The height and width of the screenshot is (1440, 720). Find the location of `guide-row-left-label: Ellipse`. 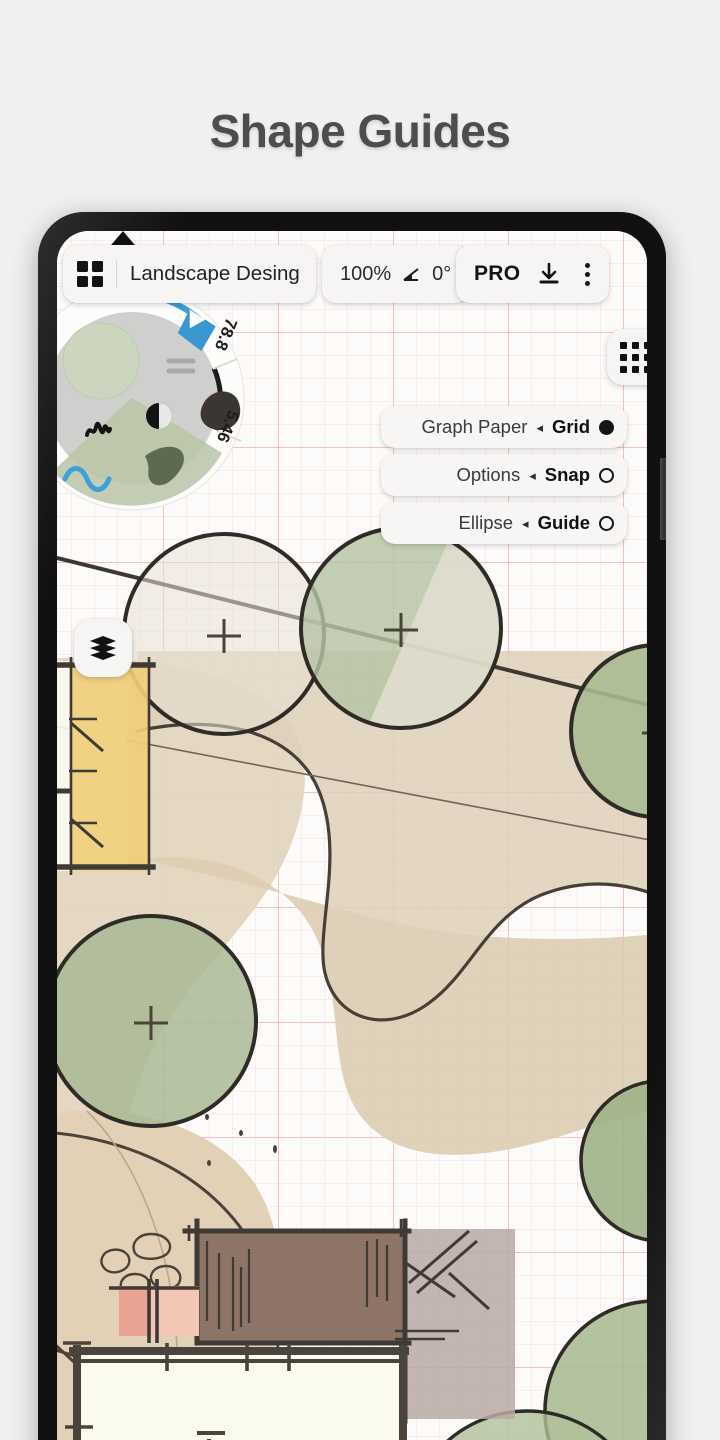

guide-row-left-label: Ellipse is located at coordinates (486, 523).